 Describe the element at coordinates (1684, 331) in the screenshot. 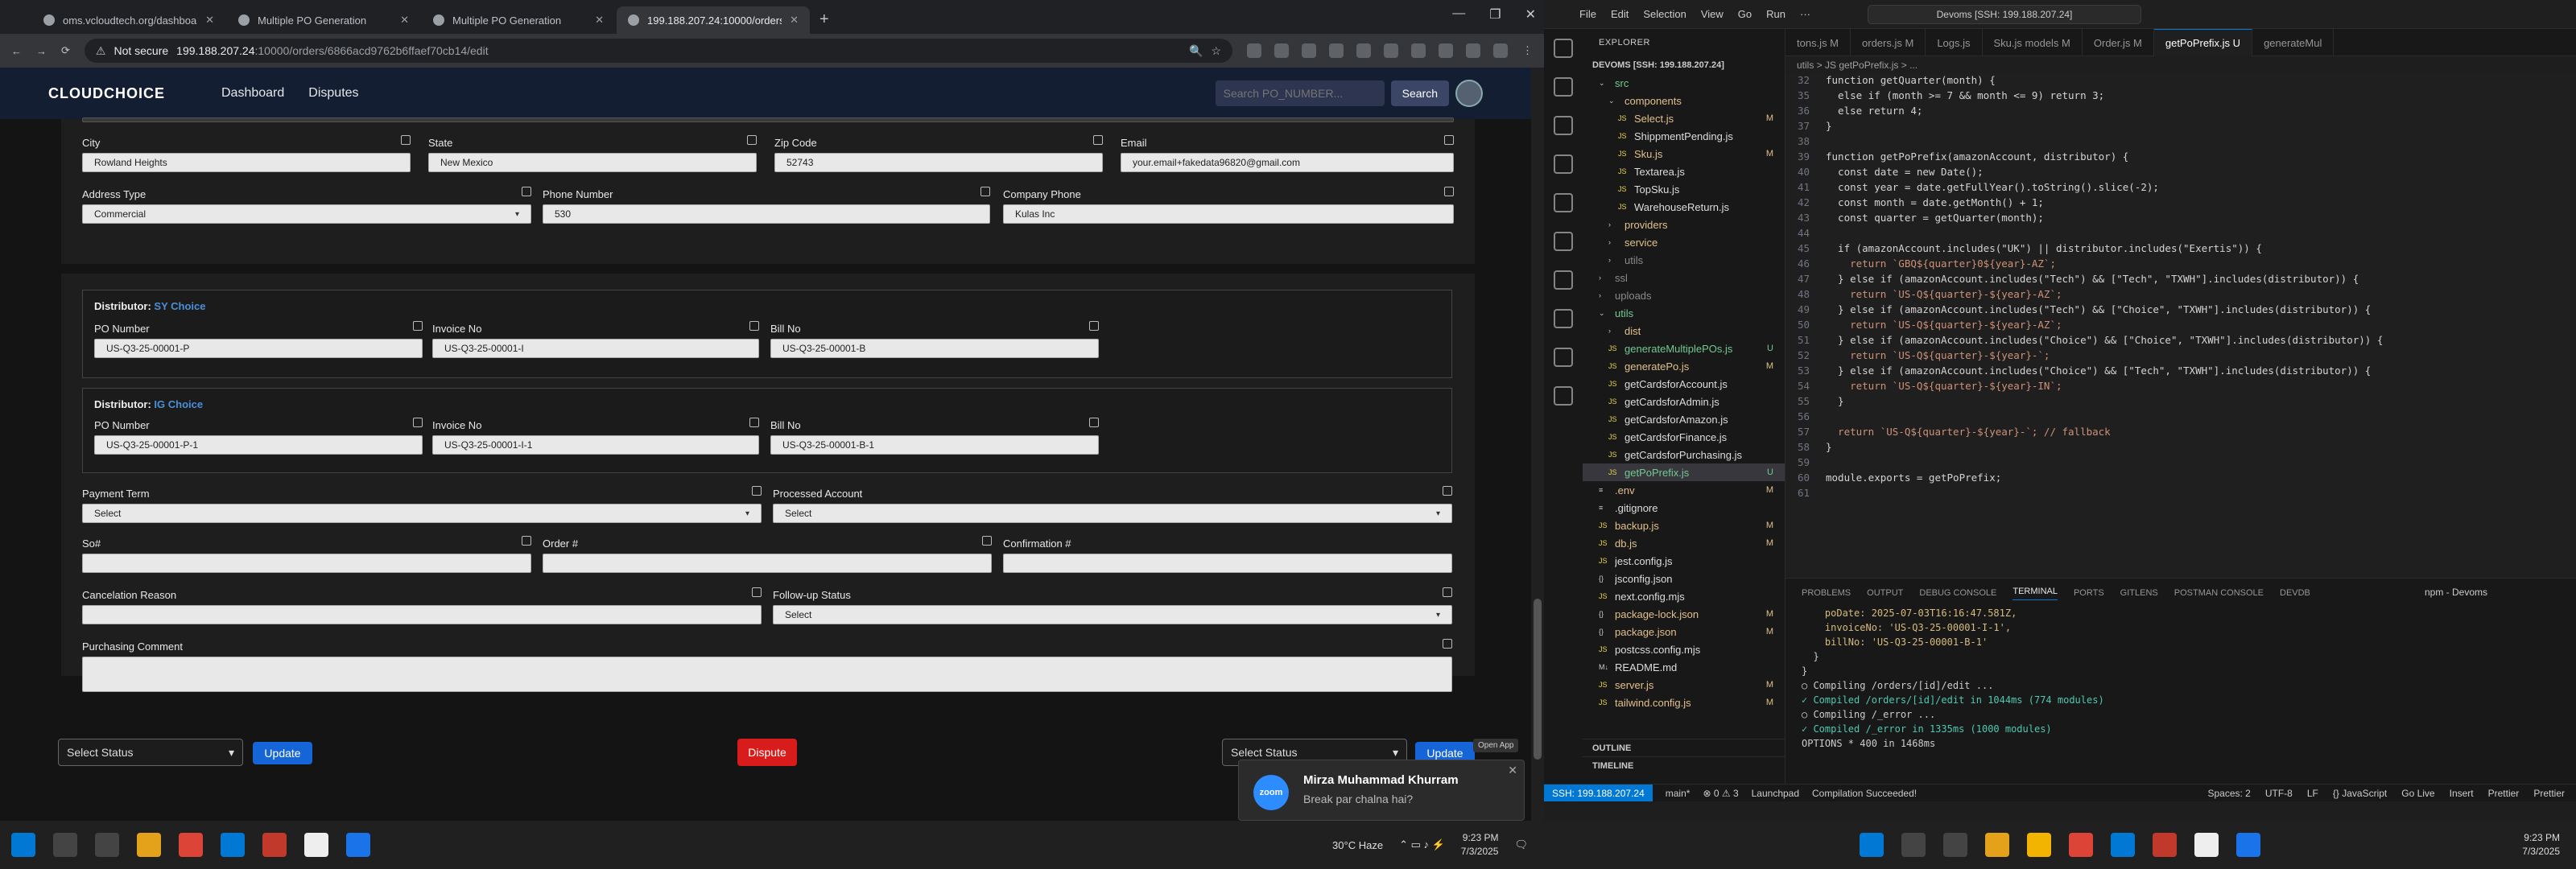

I see `tree-item: › dist` at that location.